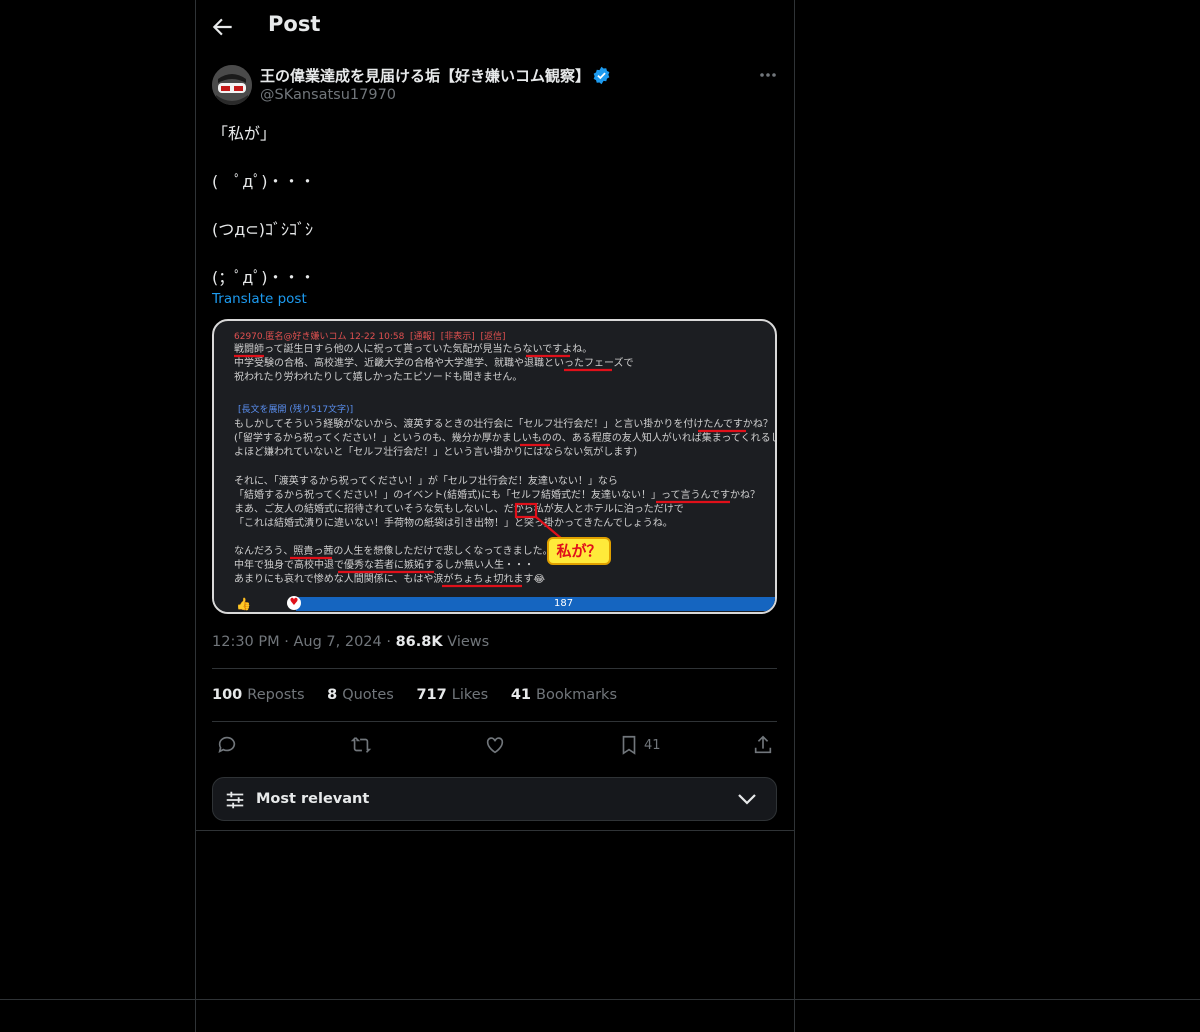 This screenshot has height=1032, width=1200. I want to click on repost-icon, so click(361, 745).